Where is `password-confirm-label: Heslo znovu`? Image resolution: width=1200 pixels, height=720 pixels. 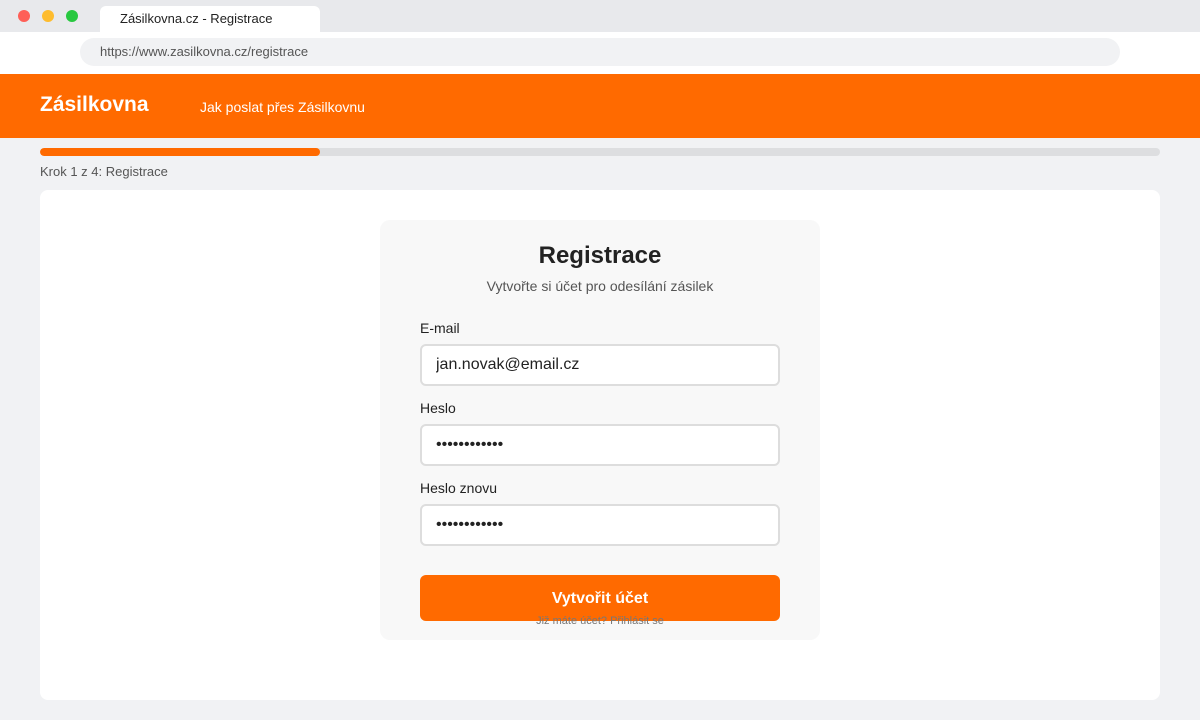
password-confirm-label: Heslo znovu is located at coordinates (459, 488).